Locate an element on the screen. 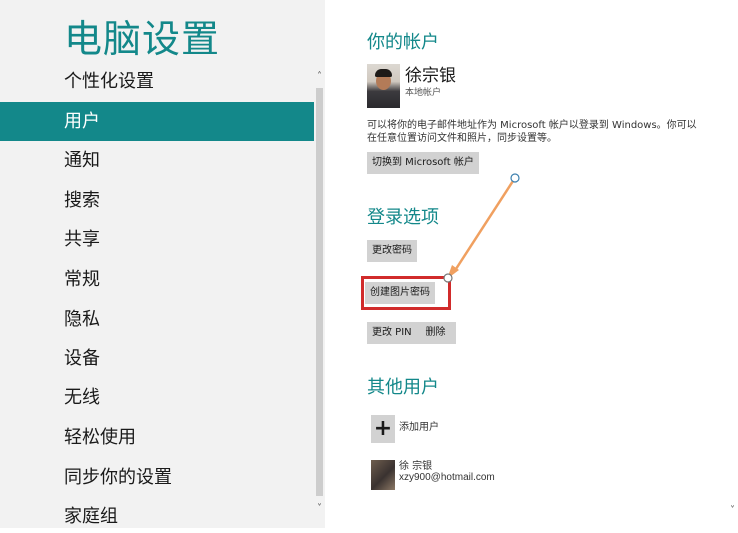 The image size is (738, 533). nav-item-wireless: 无线 is located at coordinates (157, 397).